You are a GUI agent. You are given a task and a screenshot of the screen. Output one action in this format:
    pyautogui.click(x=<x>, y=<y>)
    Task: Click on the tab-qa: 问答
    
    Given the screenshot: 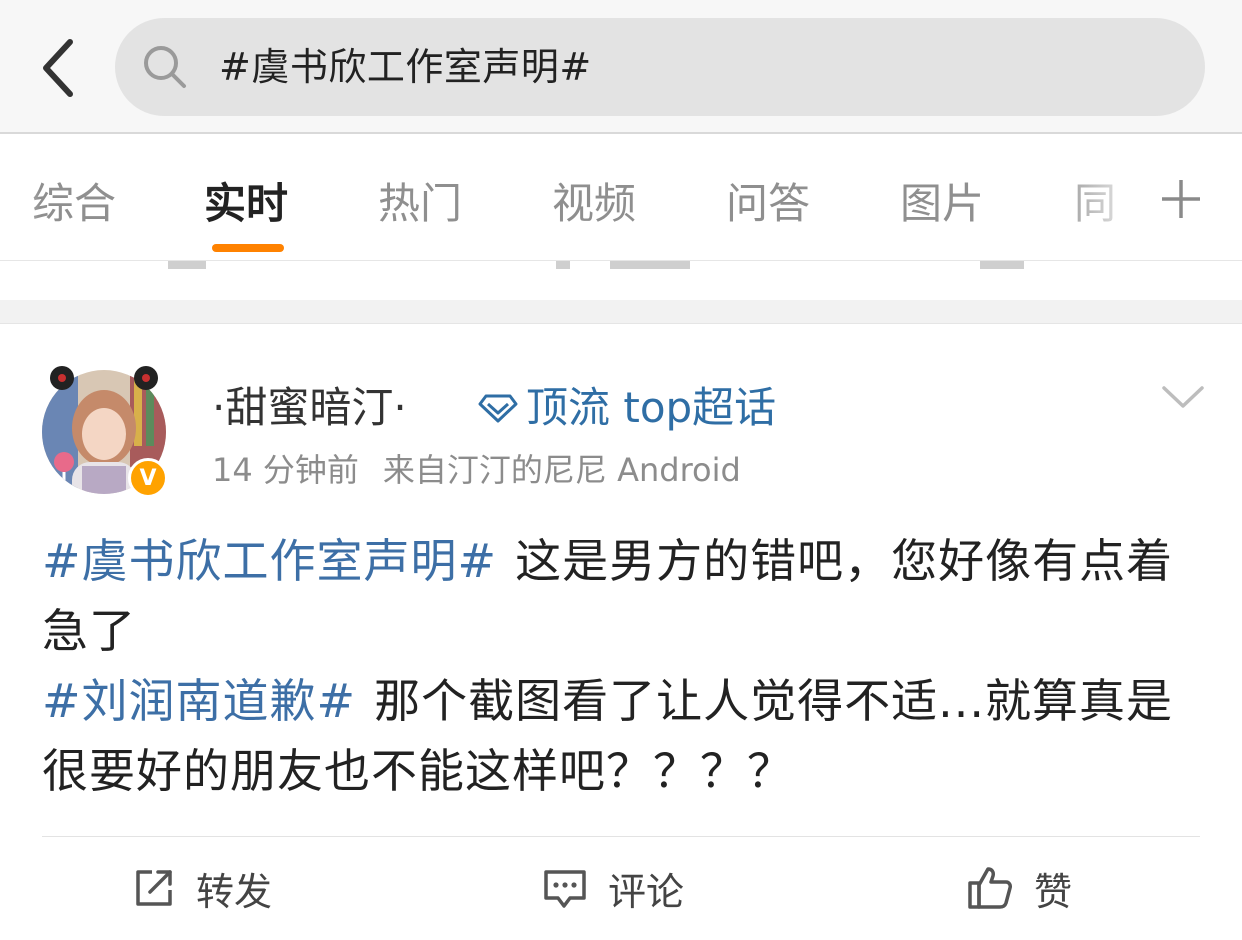 What is the action you would take?
    pyautogui.click(x=768, y=204)
    